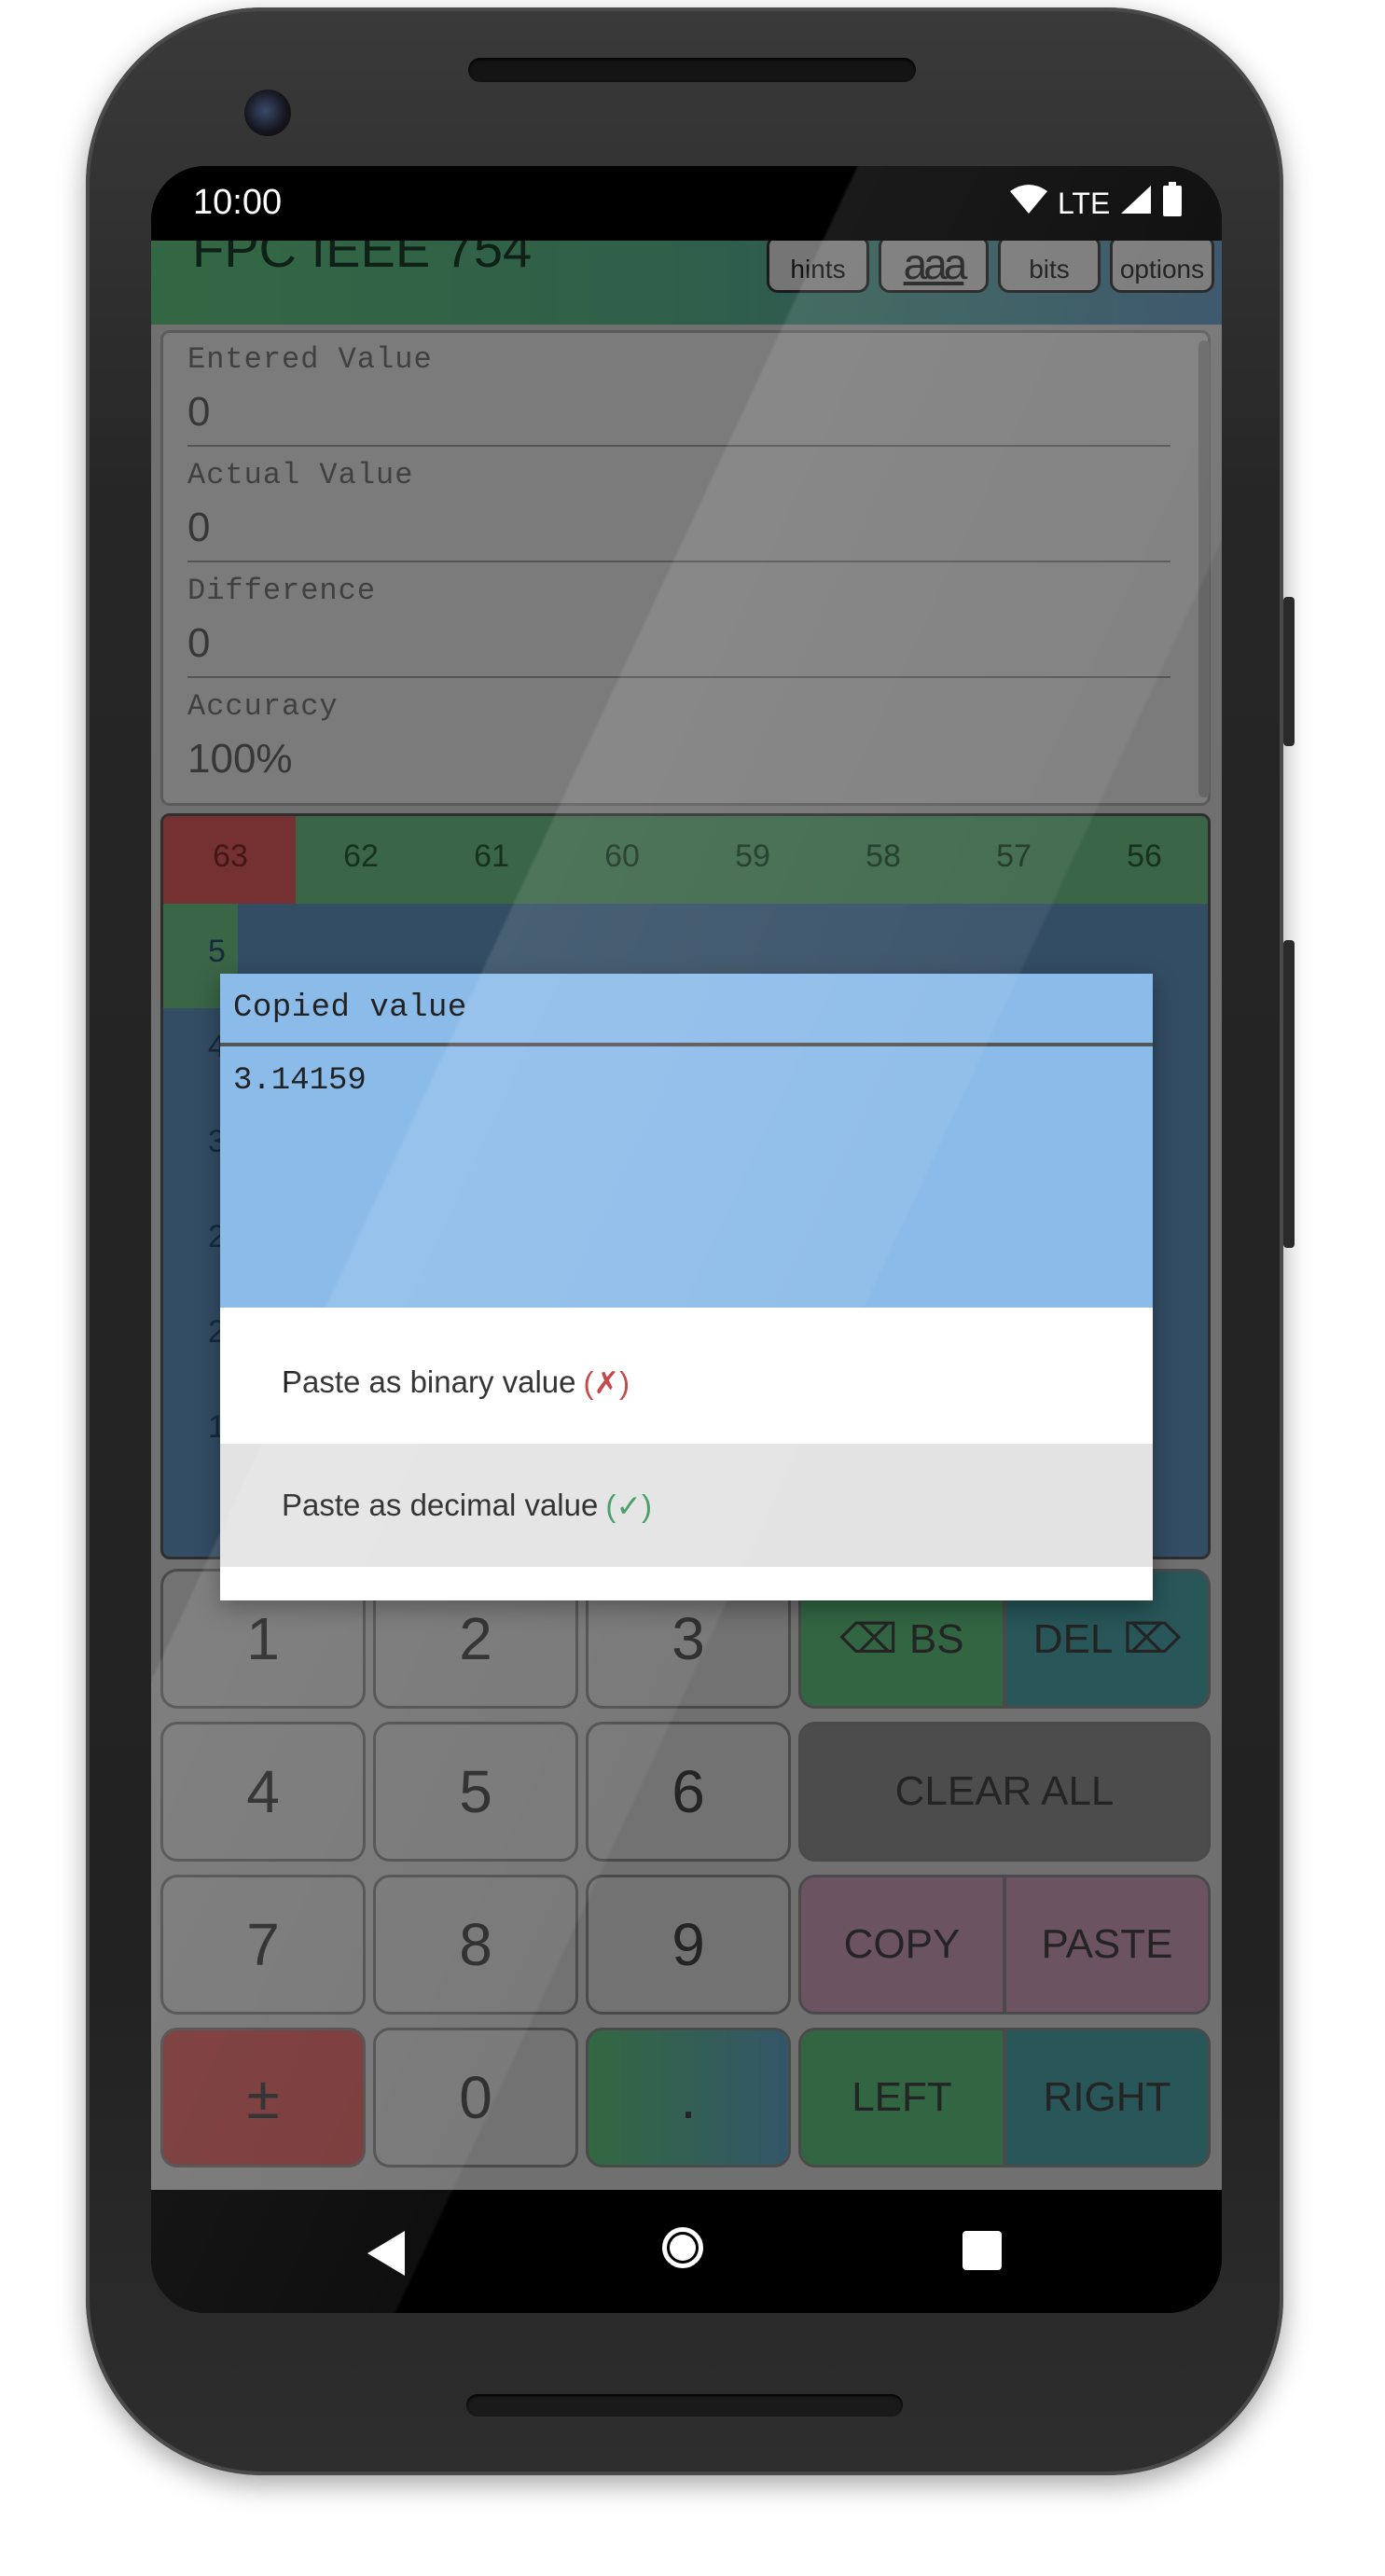  Describe the element at coordinates (440, 1505) in the screenshot. I see `paste-decimal-label: Paste as decimal value` at that location.